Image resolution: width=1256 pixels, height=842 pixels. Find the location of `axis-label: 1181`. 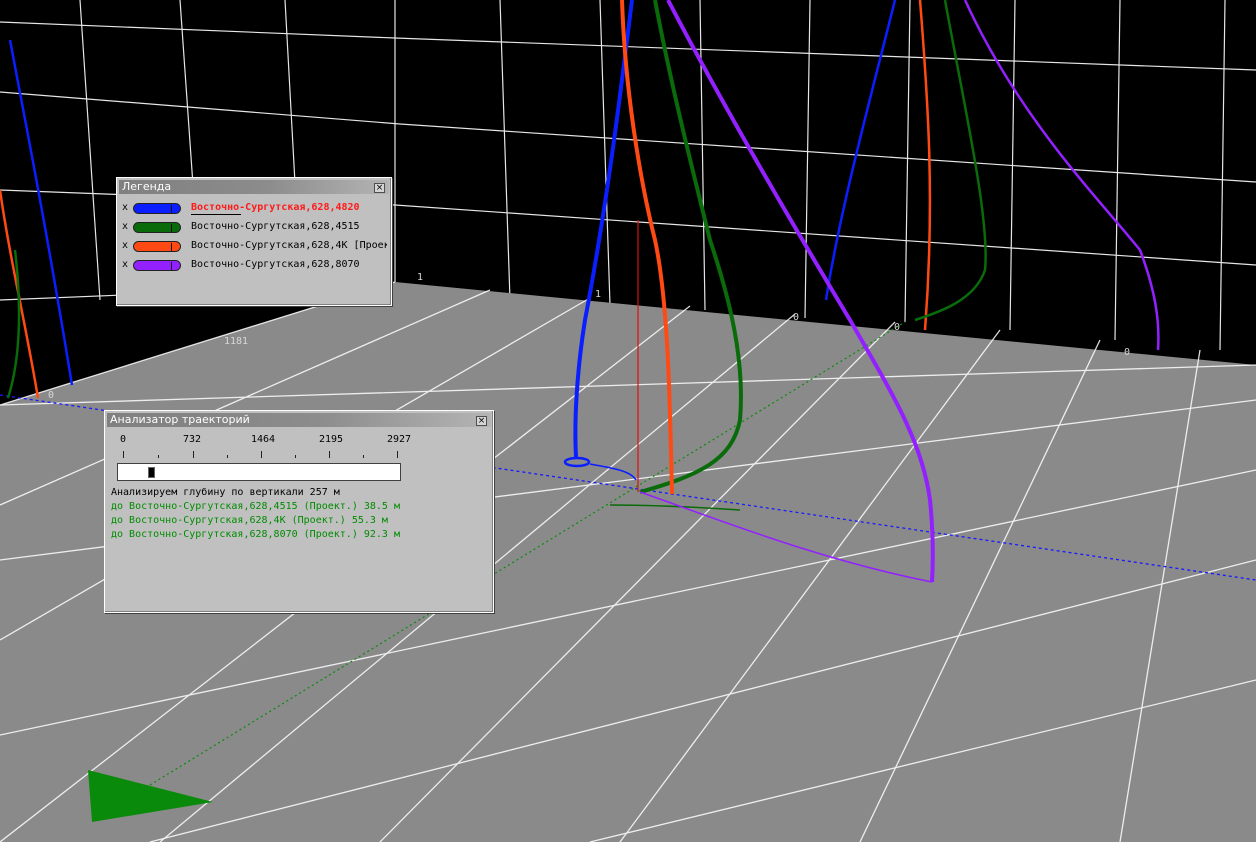

axis-label: 1181 is located at coordinates (236, 341).